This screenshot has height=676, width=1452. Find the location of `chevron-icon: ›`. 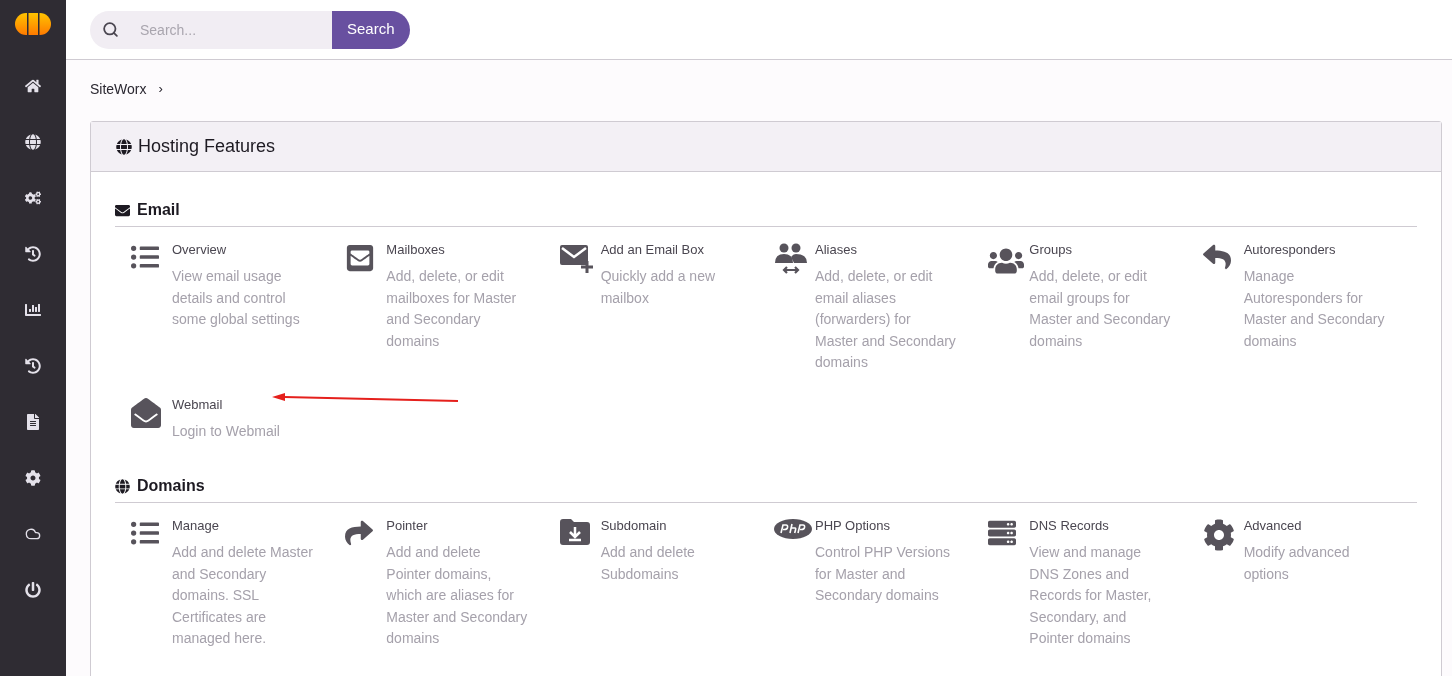

chevron-icon: › is located at coordinates (160, 89).